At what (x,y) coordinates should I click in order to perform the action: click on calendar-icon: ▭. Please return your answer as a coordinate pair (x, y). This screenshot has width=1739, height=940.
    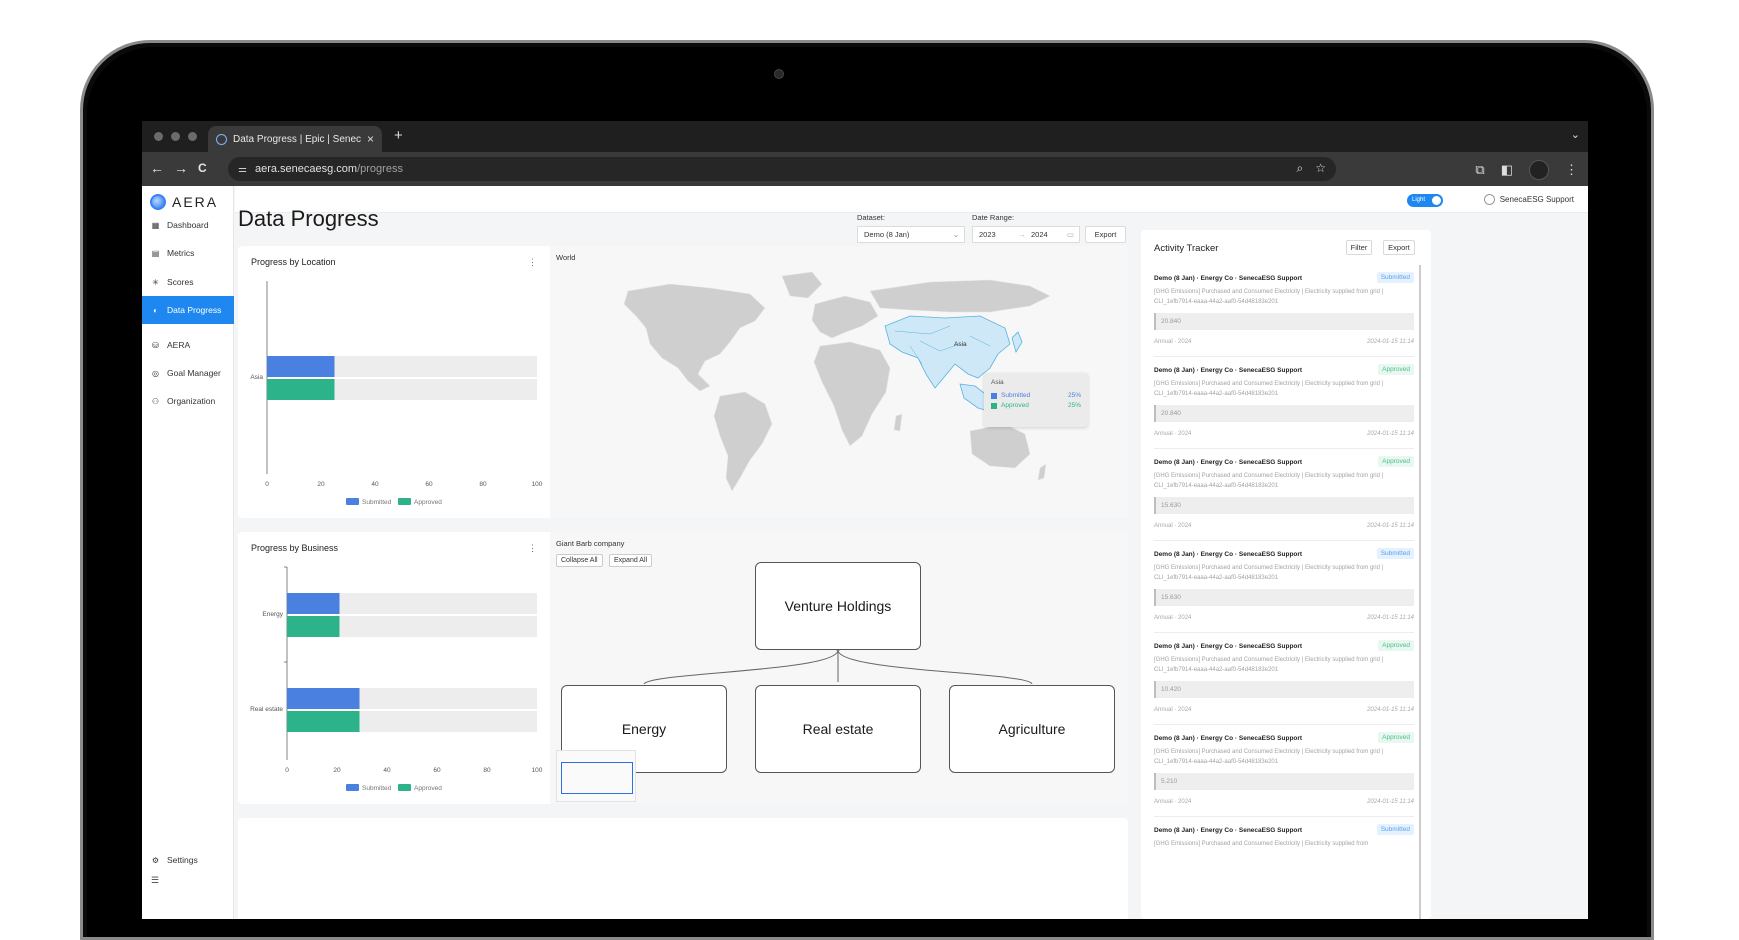
    Looking at the image, I should click on (1070, 234).